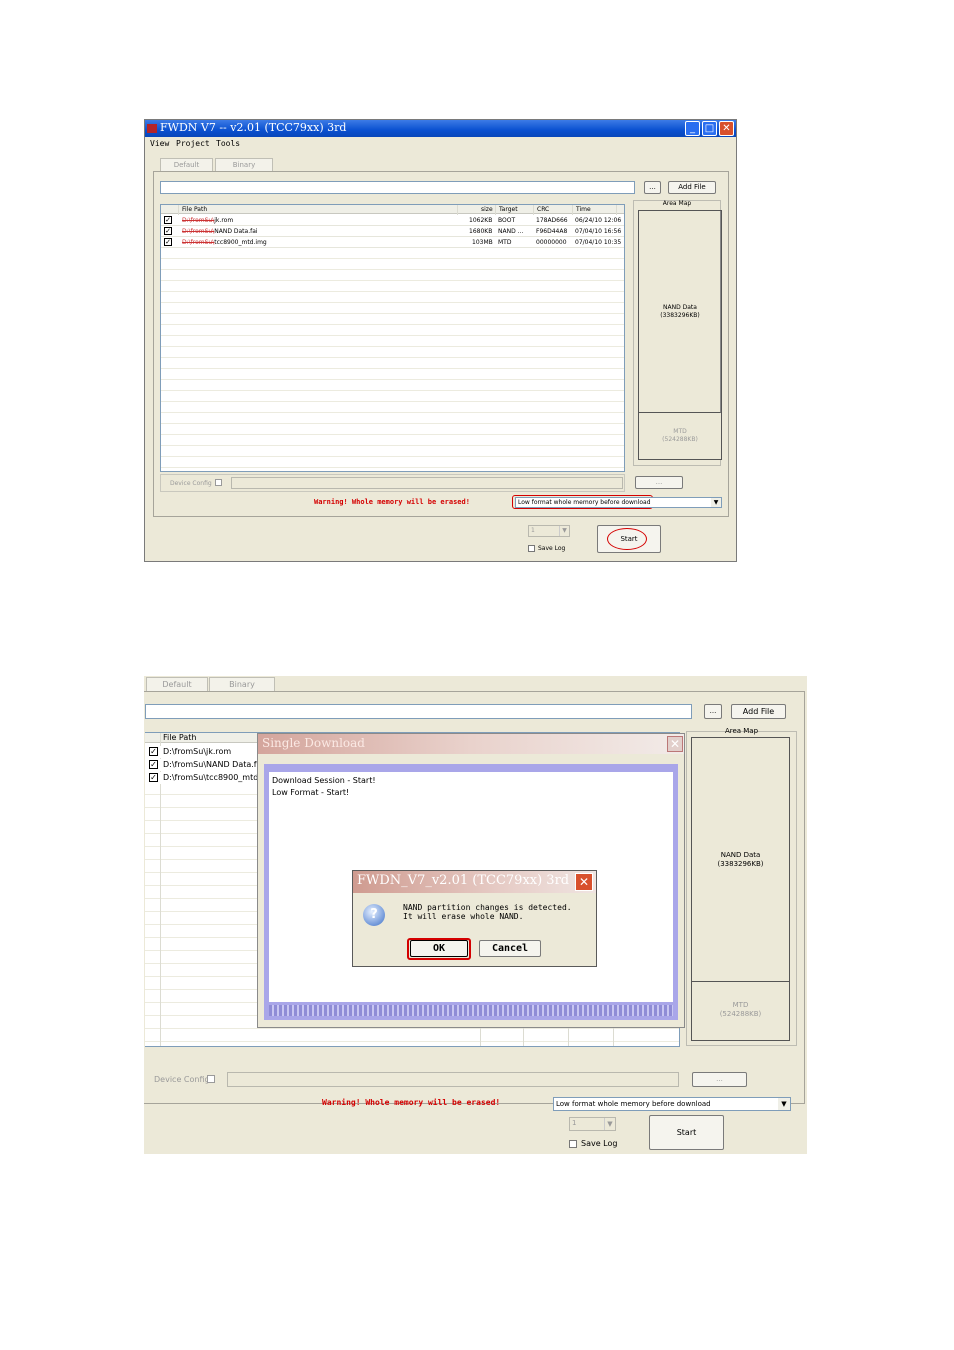 This screenshot has width=954, height=1350. Describe the element at coordinates (598, 242) in the screenshot. I see `file-time: 07/04/10 10:35` at that location.